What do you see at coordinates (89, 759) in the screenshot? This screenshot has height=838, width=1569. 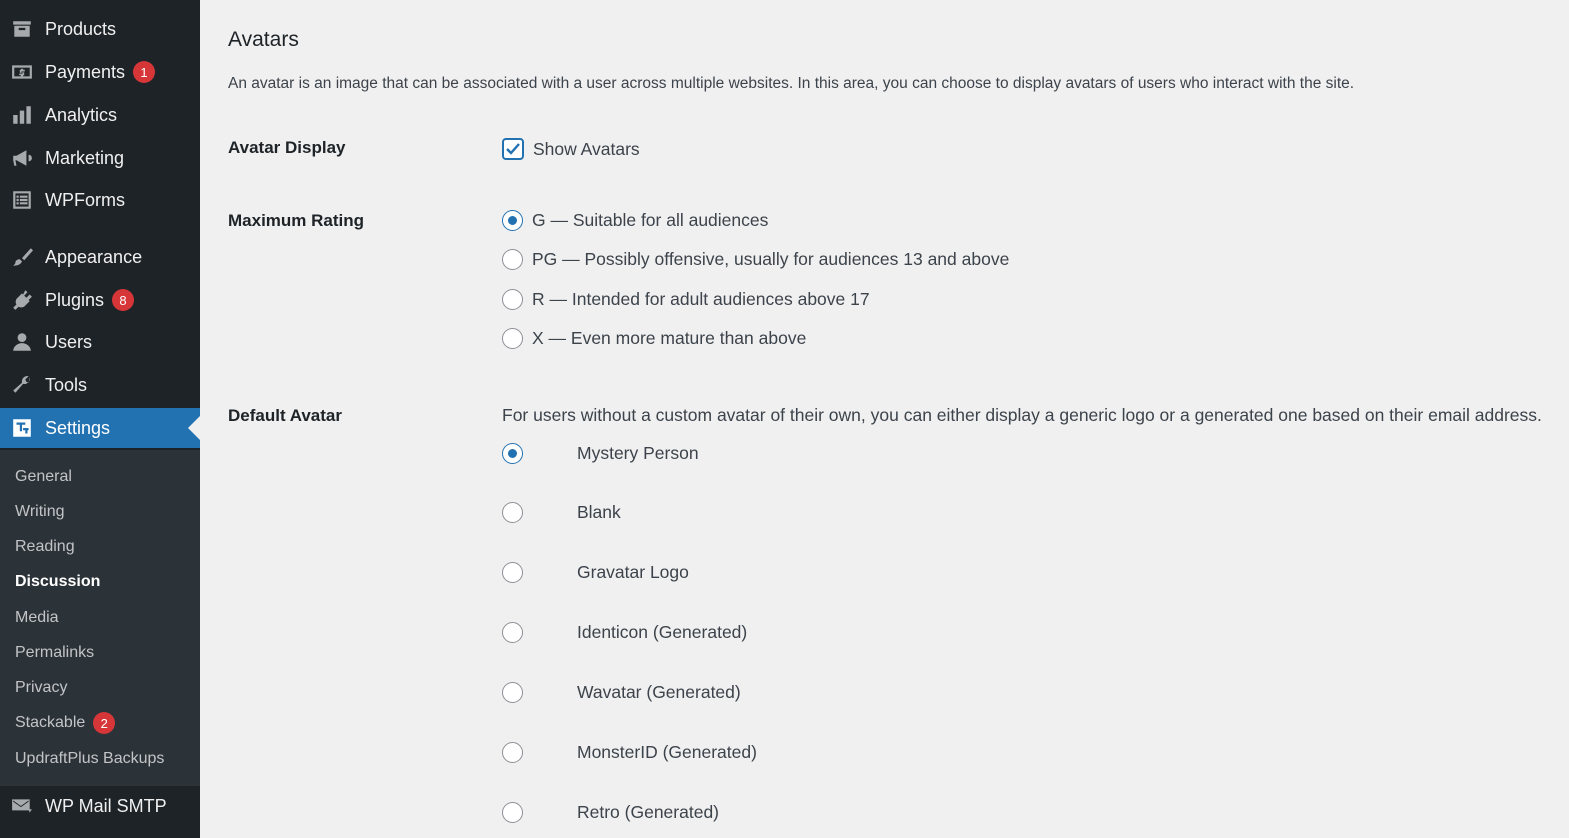 I see `submenu-item-updraftplus-backups: UpdraftPlus Backups` at bounding box center [89, 759].